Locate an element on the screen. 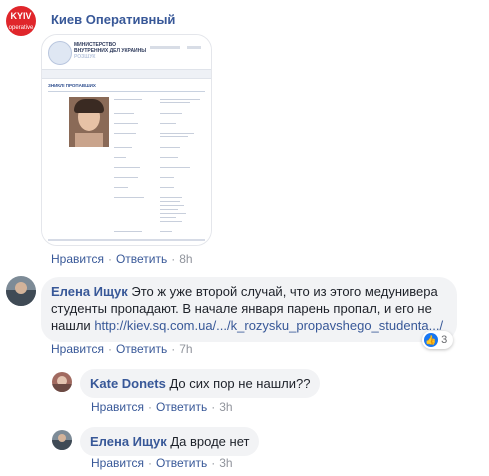 This screenshot has width=489, height=476. avatar-kiev-operative: KYIV operative is located at coordinates (21, 21).